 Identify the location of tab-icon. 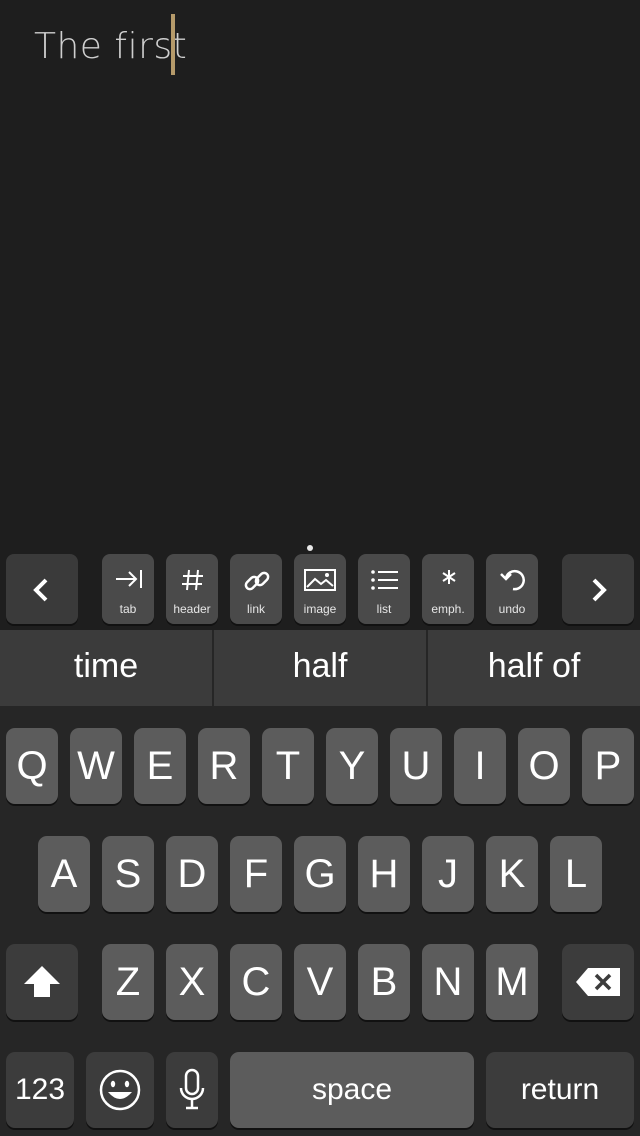
(129, 579).